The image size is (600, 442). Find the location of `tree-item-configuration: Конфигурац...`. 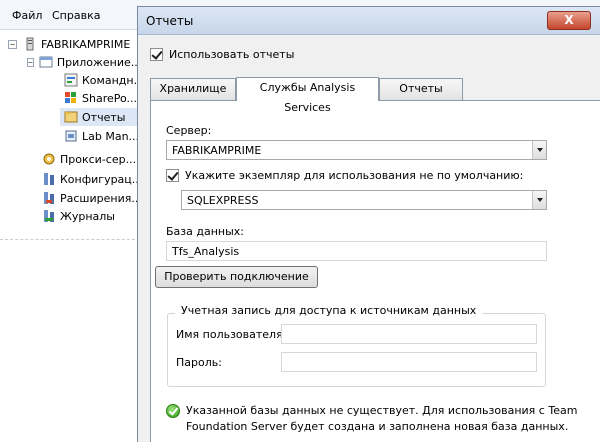

tree-item-configuration: Конфигурац... is located at coordinates (91, 179).